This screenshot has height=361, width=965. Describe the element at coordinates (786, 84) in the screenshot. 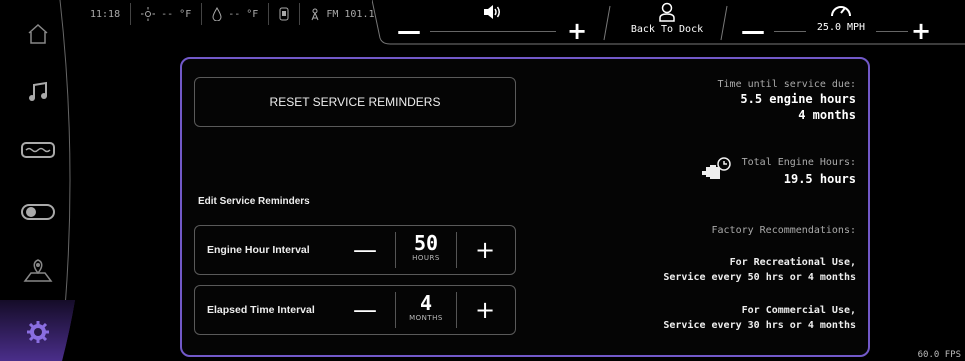

I see `service-due-label: Time until service due:` at that location.